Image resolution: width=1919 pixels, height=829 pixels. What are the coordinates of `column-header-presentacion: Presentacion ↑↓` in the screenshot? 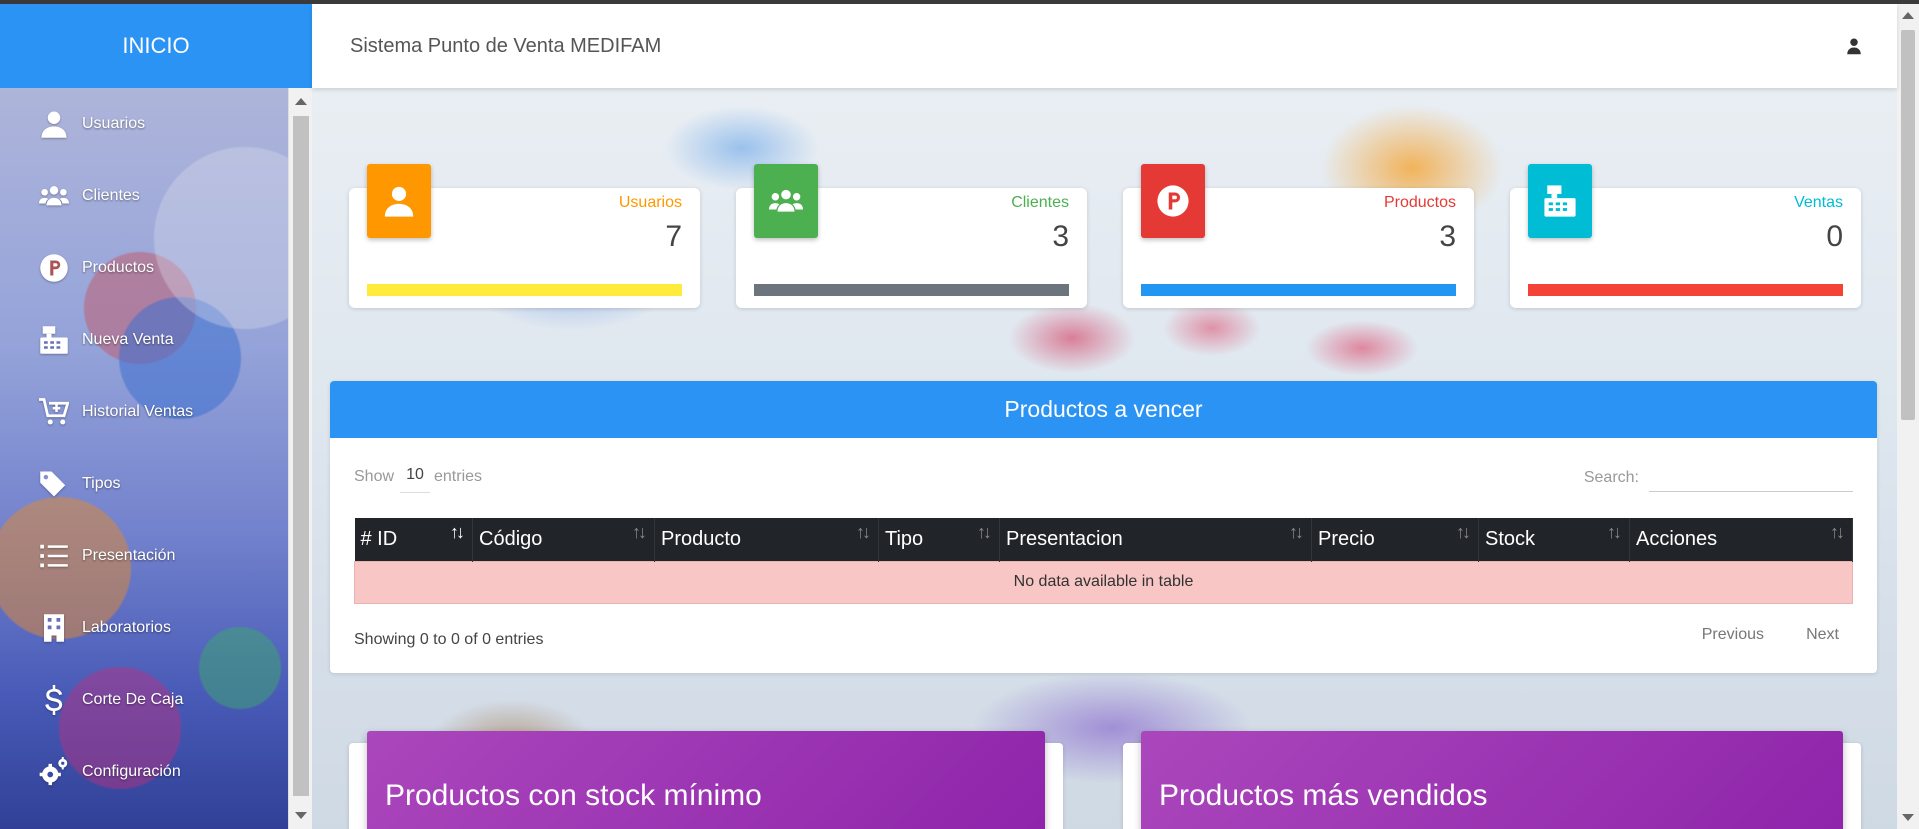 It's located at (1155, 539).